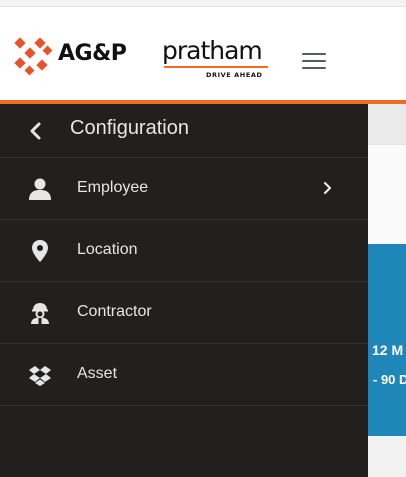  Describe the element at coordinates (388, 350) in the screenshot. I see `card-text-line1: 12 M` at that location.